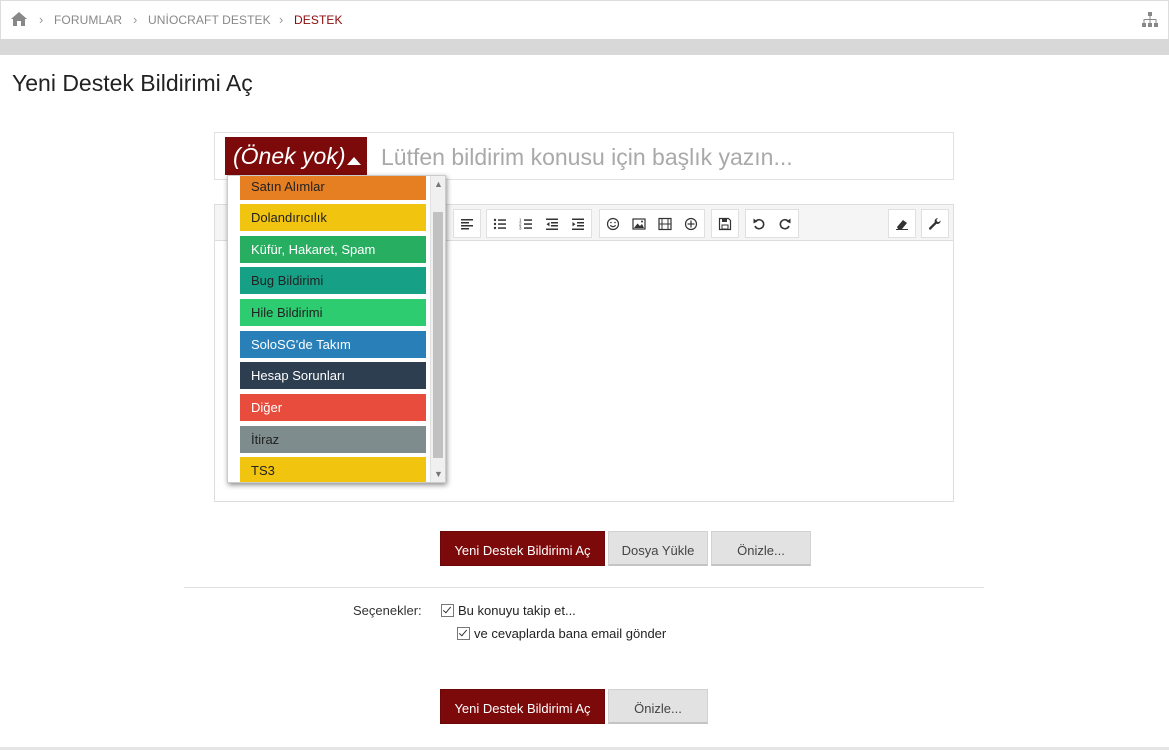 The image size is (1169, 750). What do you see at coordinates (463, 633) in the screenshot?
I see `email-replies-checkbox` at bounding box center [463, 633].